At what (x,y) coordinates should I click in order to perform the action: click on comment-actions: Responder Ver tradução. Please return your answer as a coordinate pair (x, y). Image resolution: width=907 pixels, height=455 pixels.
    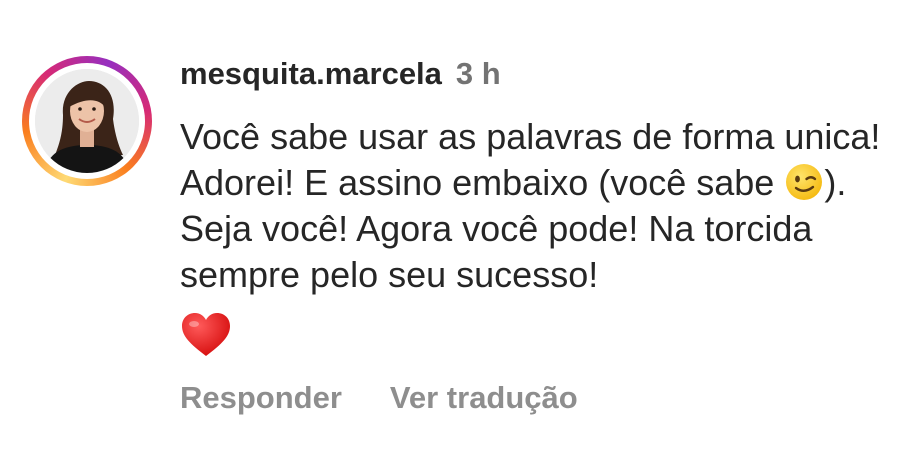
    Looking at the image, I should click on (379, 398).